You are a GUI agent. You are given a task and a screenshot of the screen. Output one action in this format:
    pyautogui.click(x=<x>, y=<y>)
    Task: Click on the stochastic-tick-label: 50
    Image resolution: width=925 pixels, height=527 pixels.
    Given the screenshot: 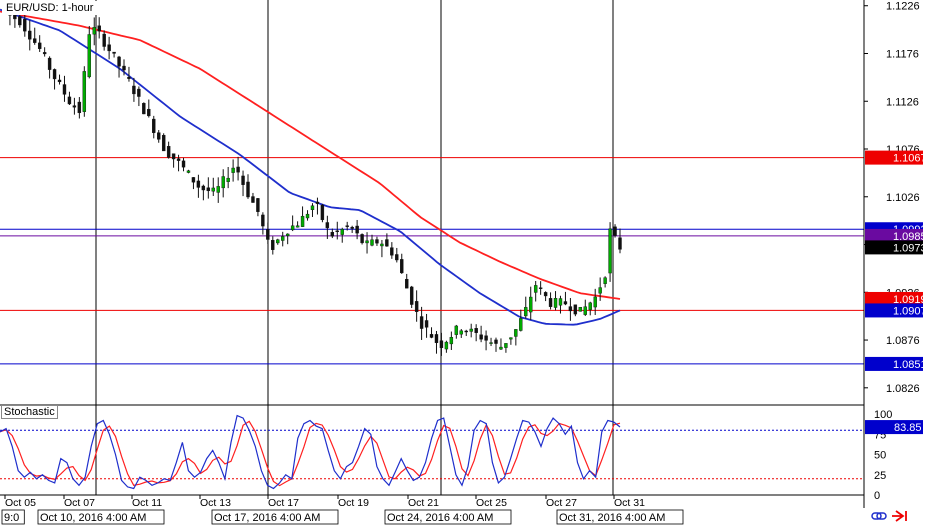 What is the action you would take?
    pyautogui.click(x=880, y=456)
    